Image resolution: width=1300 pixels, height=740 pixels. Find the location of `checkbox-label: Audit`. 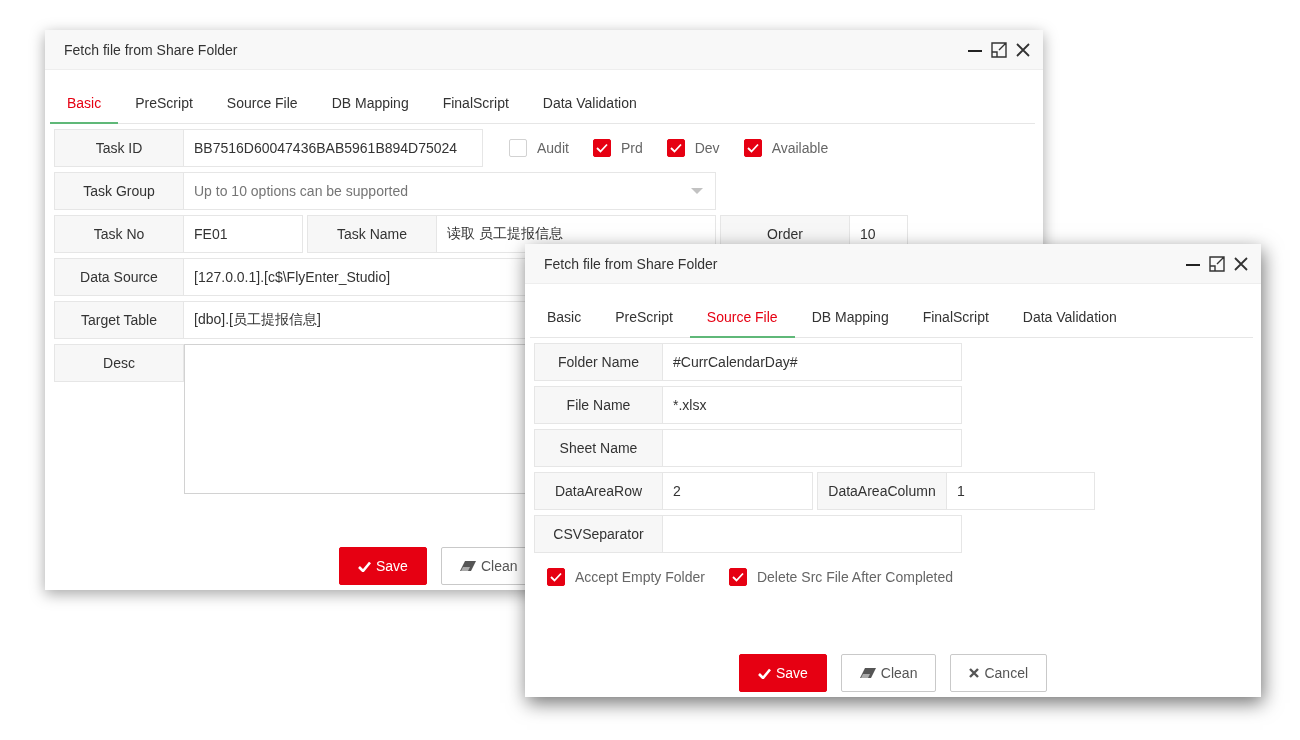

checkbox-label: Audit is located at coordinates (553, 148).